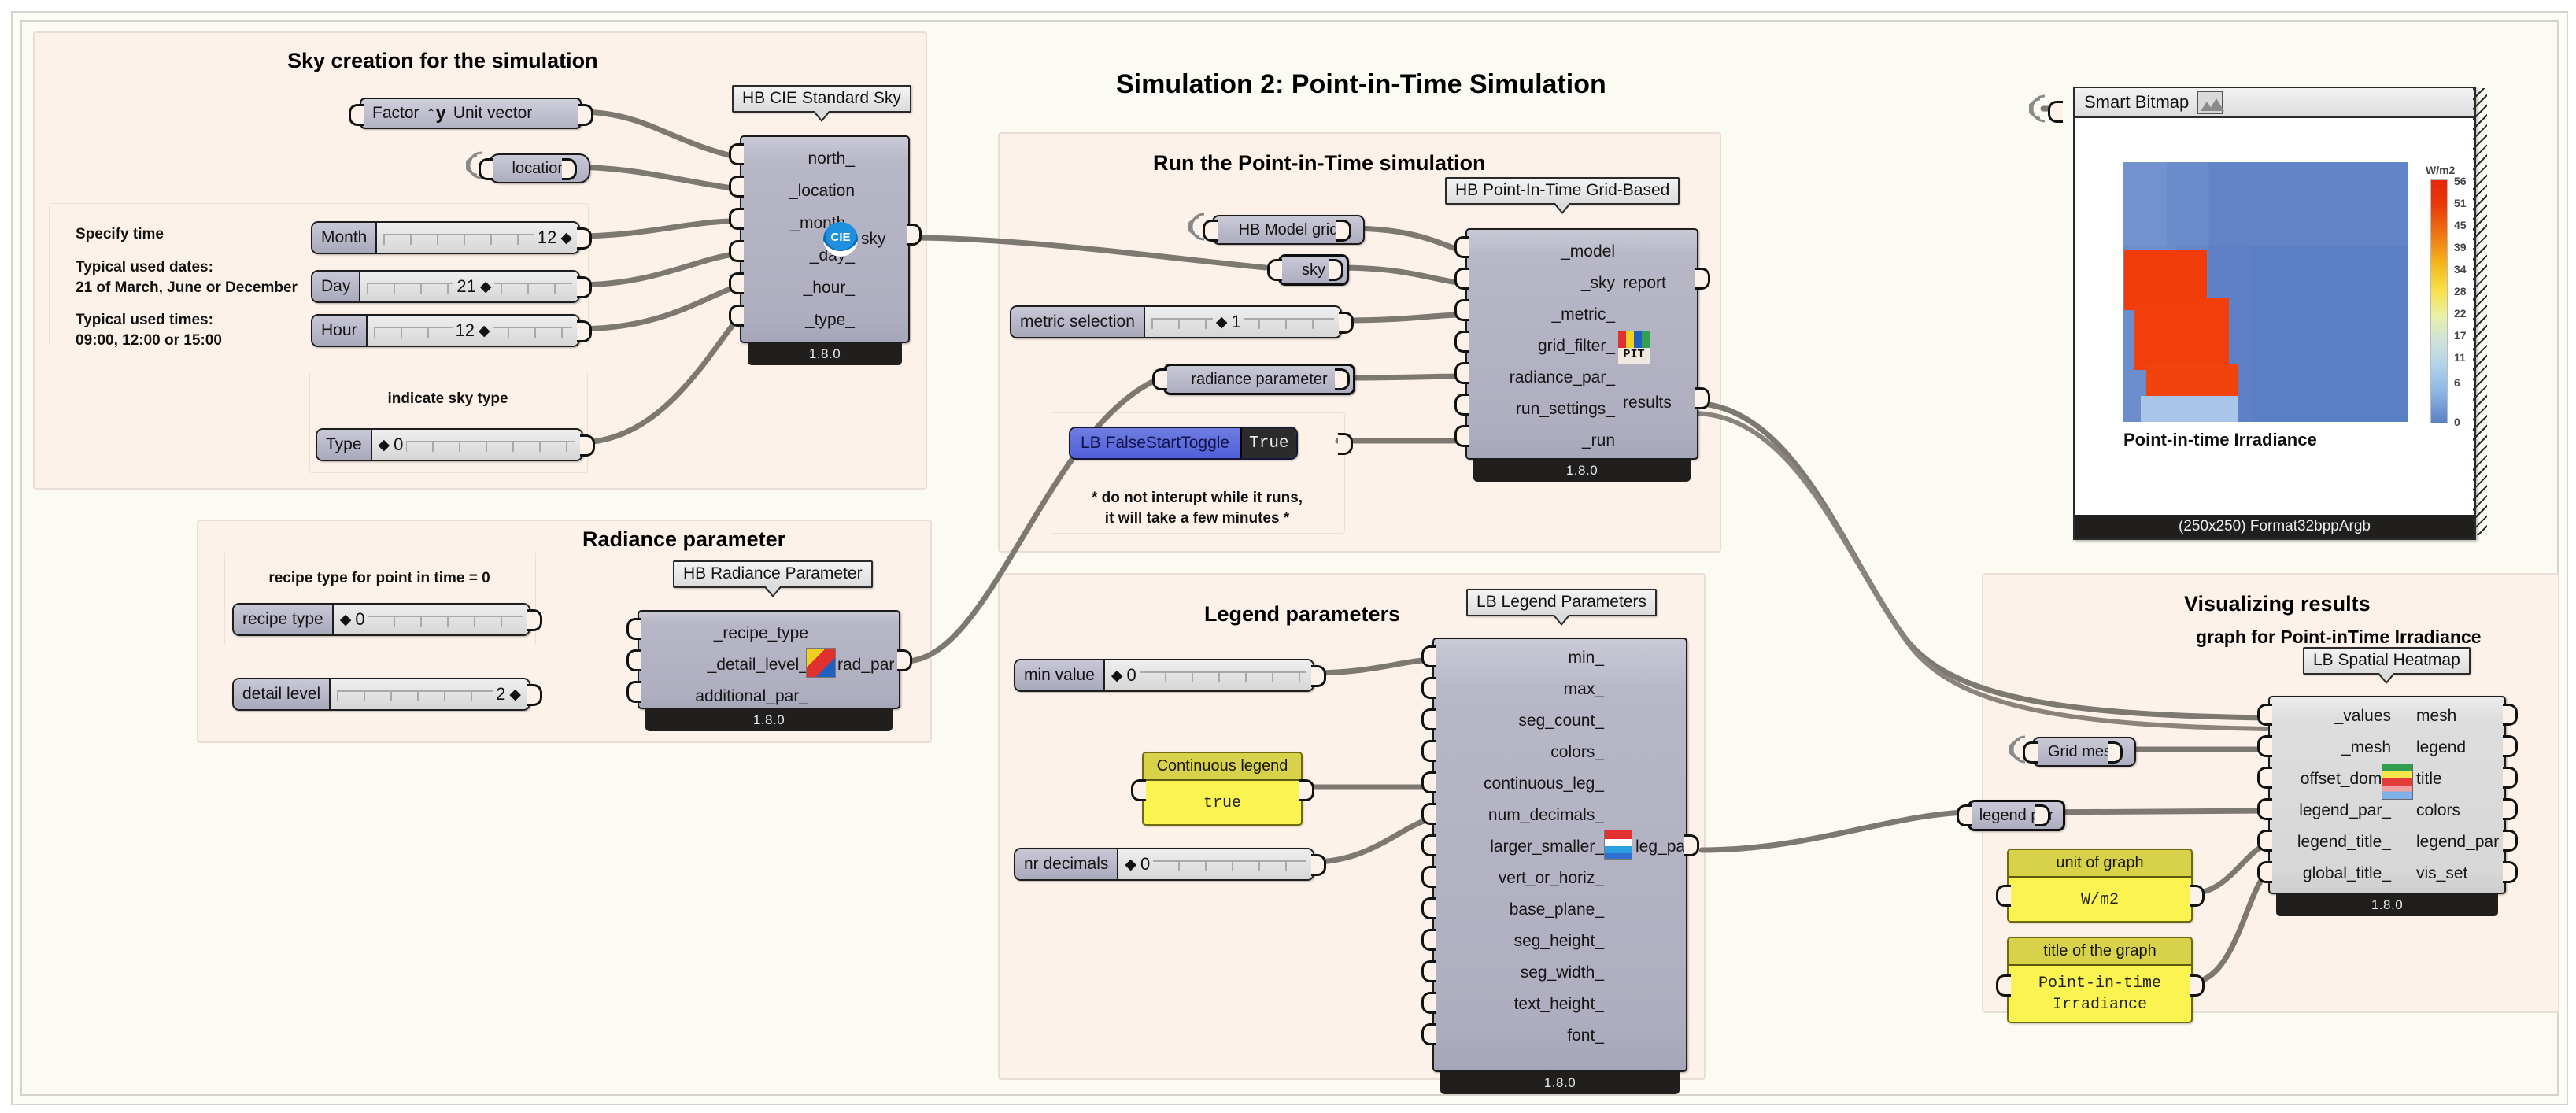  What do you see at coordinates (1164, 864) in the screenshot?
I see `nr-decimals-slider: nr decimals ◆ 0` at bounding box center [1164, 864].